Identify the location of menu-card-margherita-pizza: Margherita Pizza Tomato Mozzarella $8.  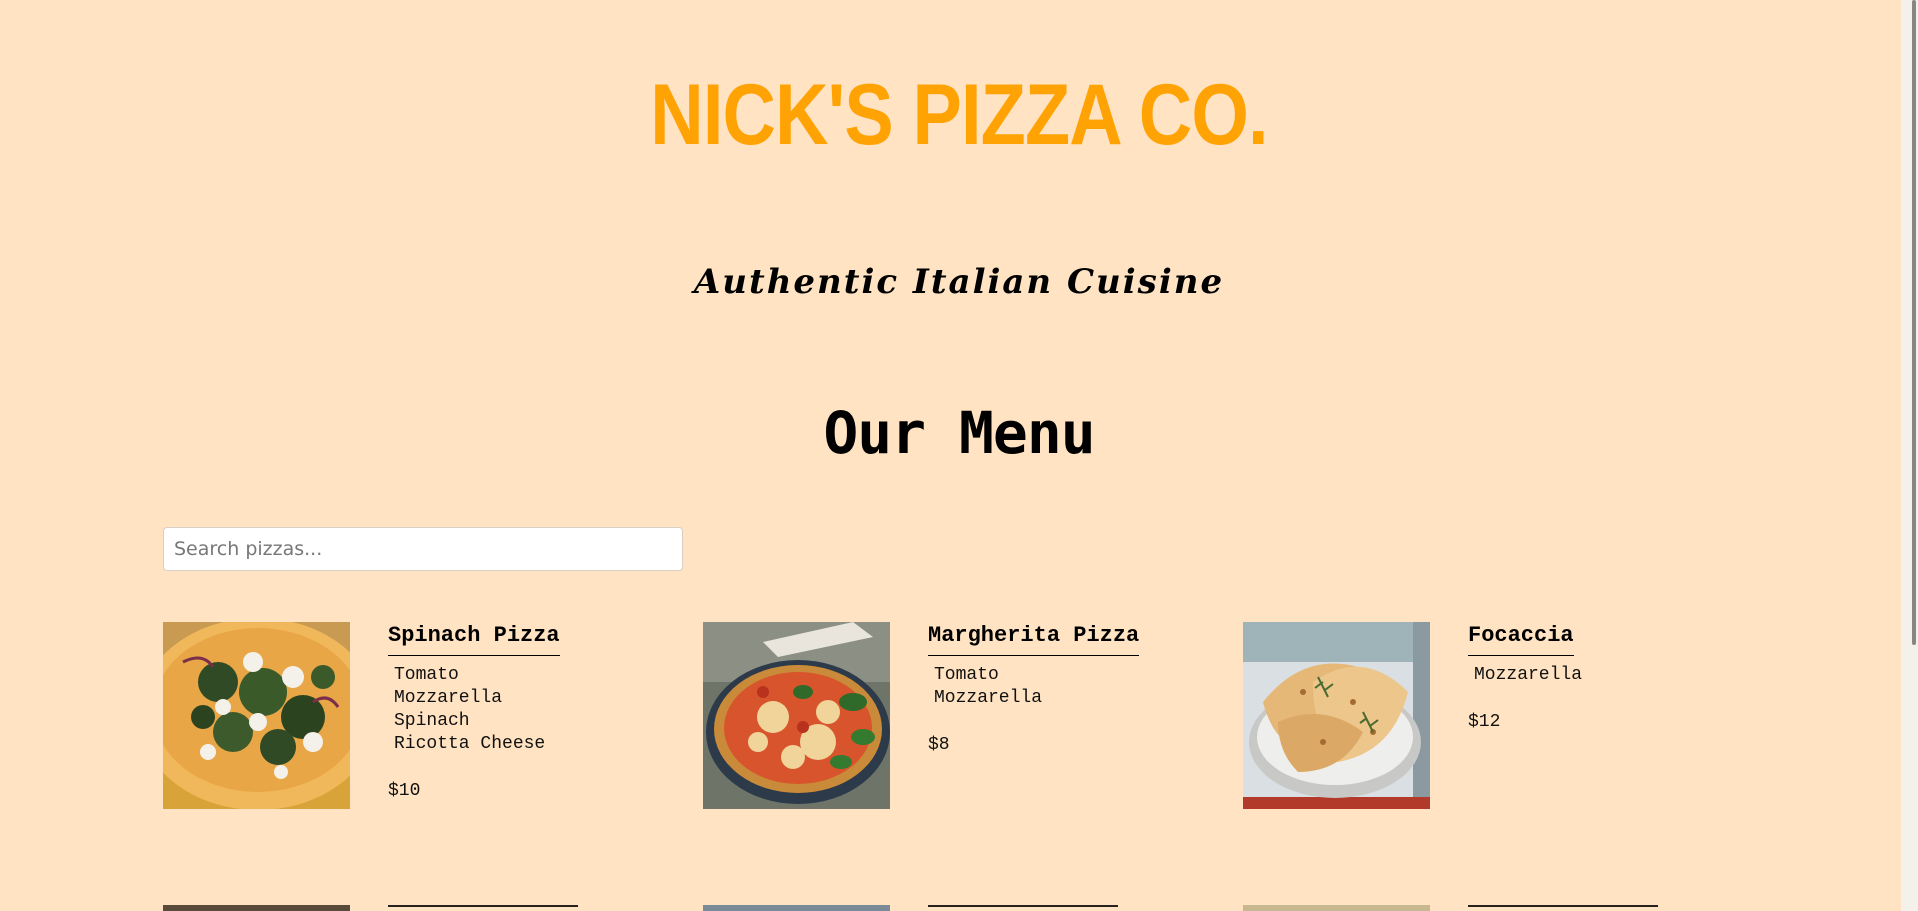
(963, 722).